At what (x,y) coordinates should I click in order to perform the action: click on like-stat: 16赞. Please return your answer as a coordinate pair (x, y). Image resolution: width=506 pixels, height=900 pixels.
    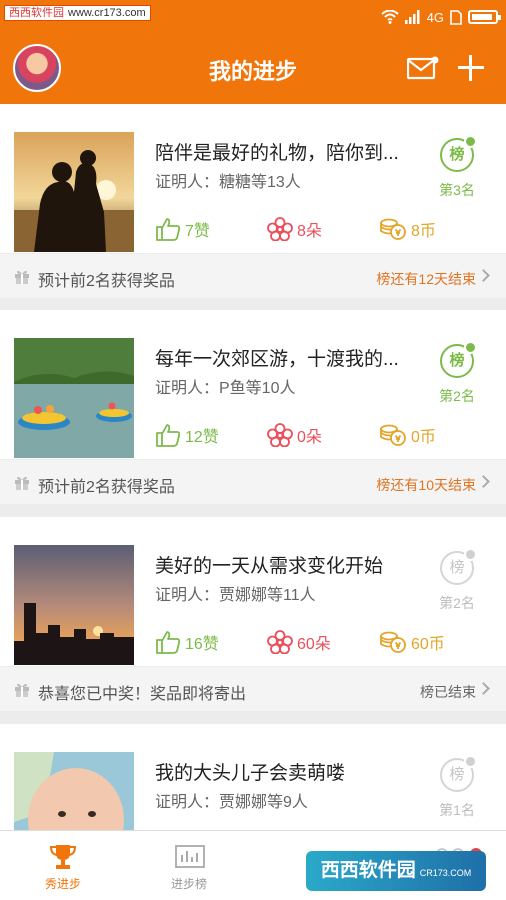
    Looking at the image, I should click on (187, 642).